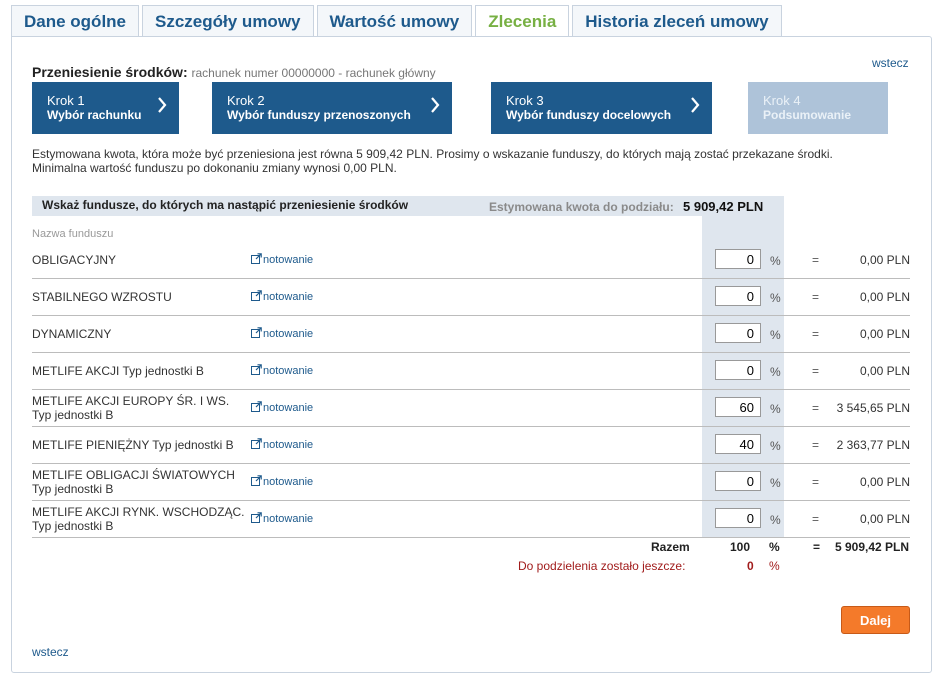 The width and height of the screenshot is (942, 680). What do you see at coordinates (873, 408) in the screenshot?
I see `fund-amount: 3 545,65 PLN` at bounding box center [873, 408].